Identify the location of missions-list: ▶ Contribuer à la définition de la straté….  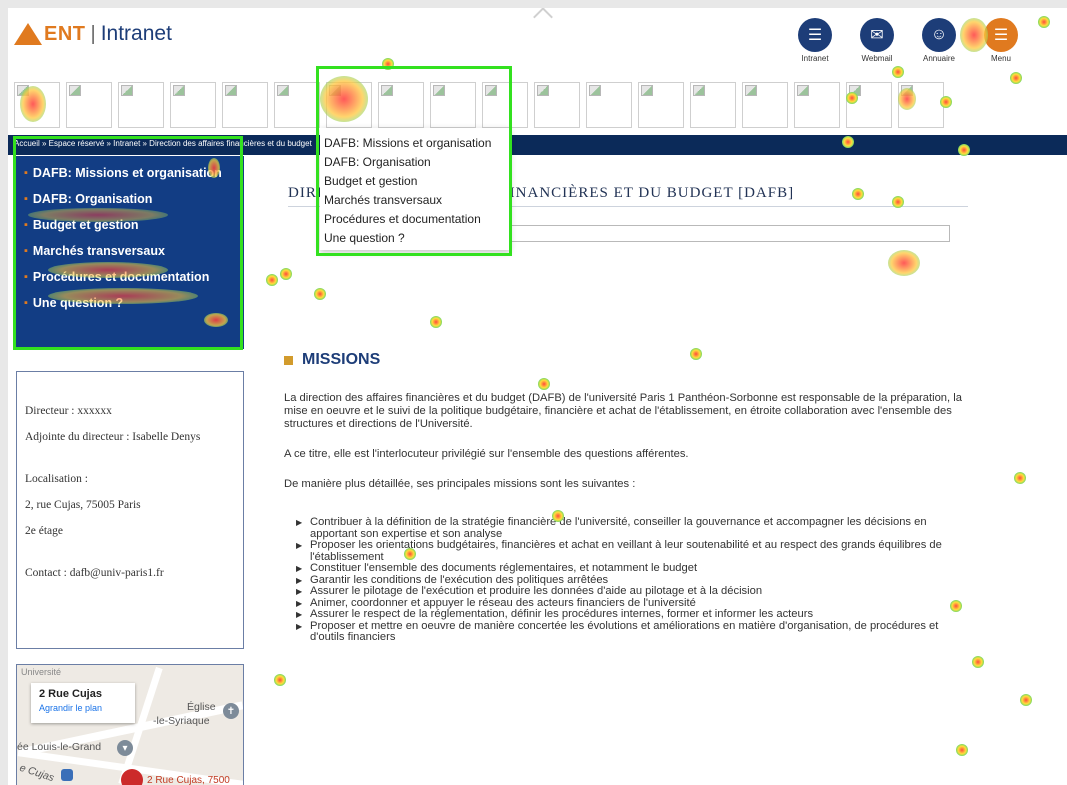
(629, 580).